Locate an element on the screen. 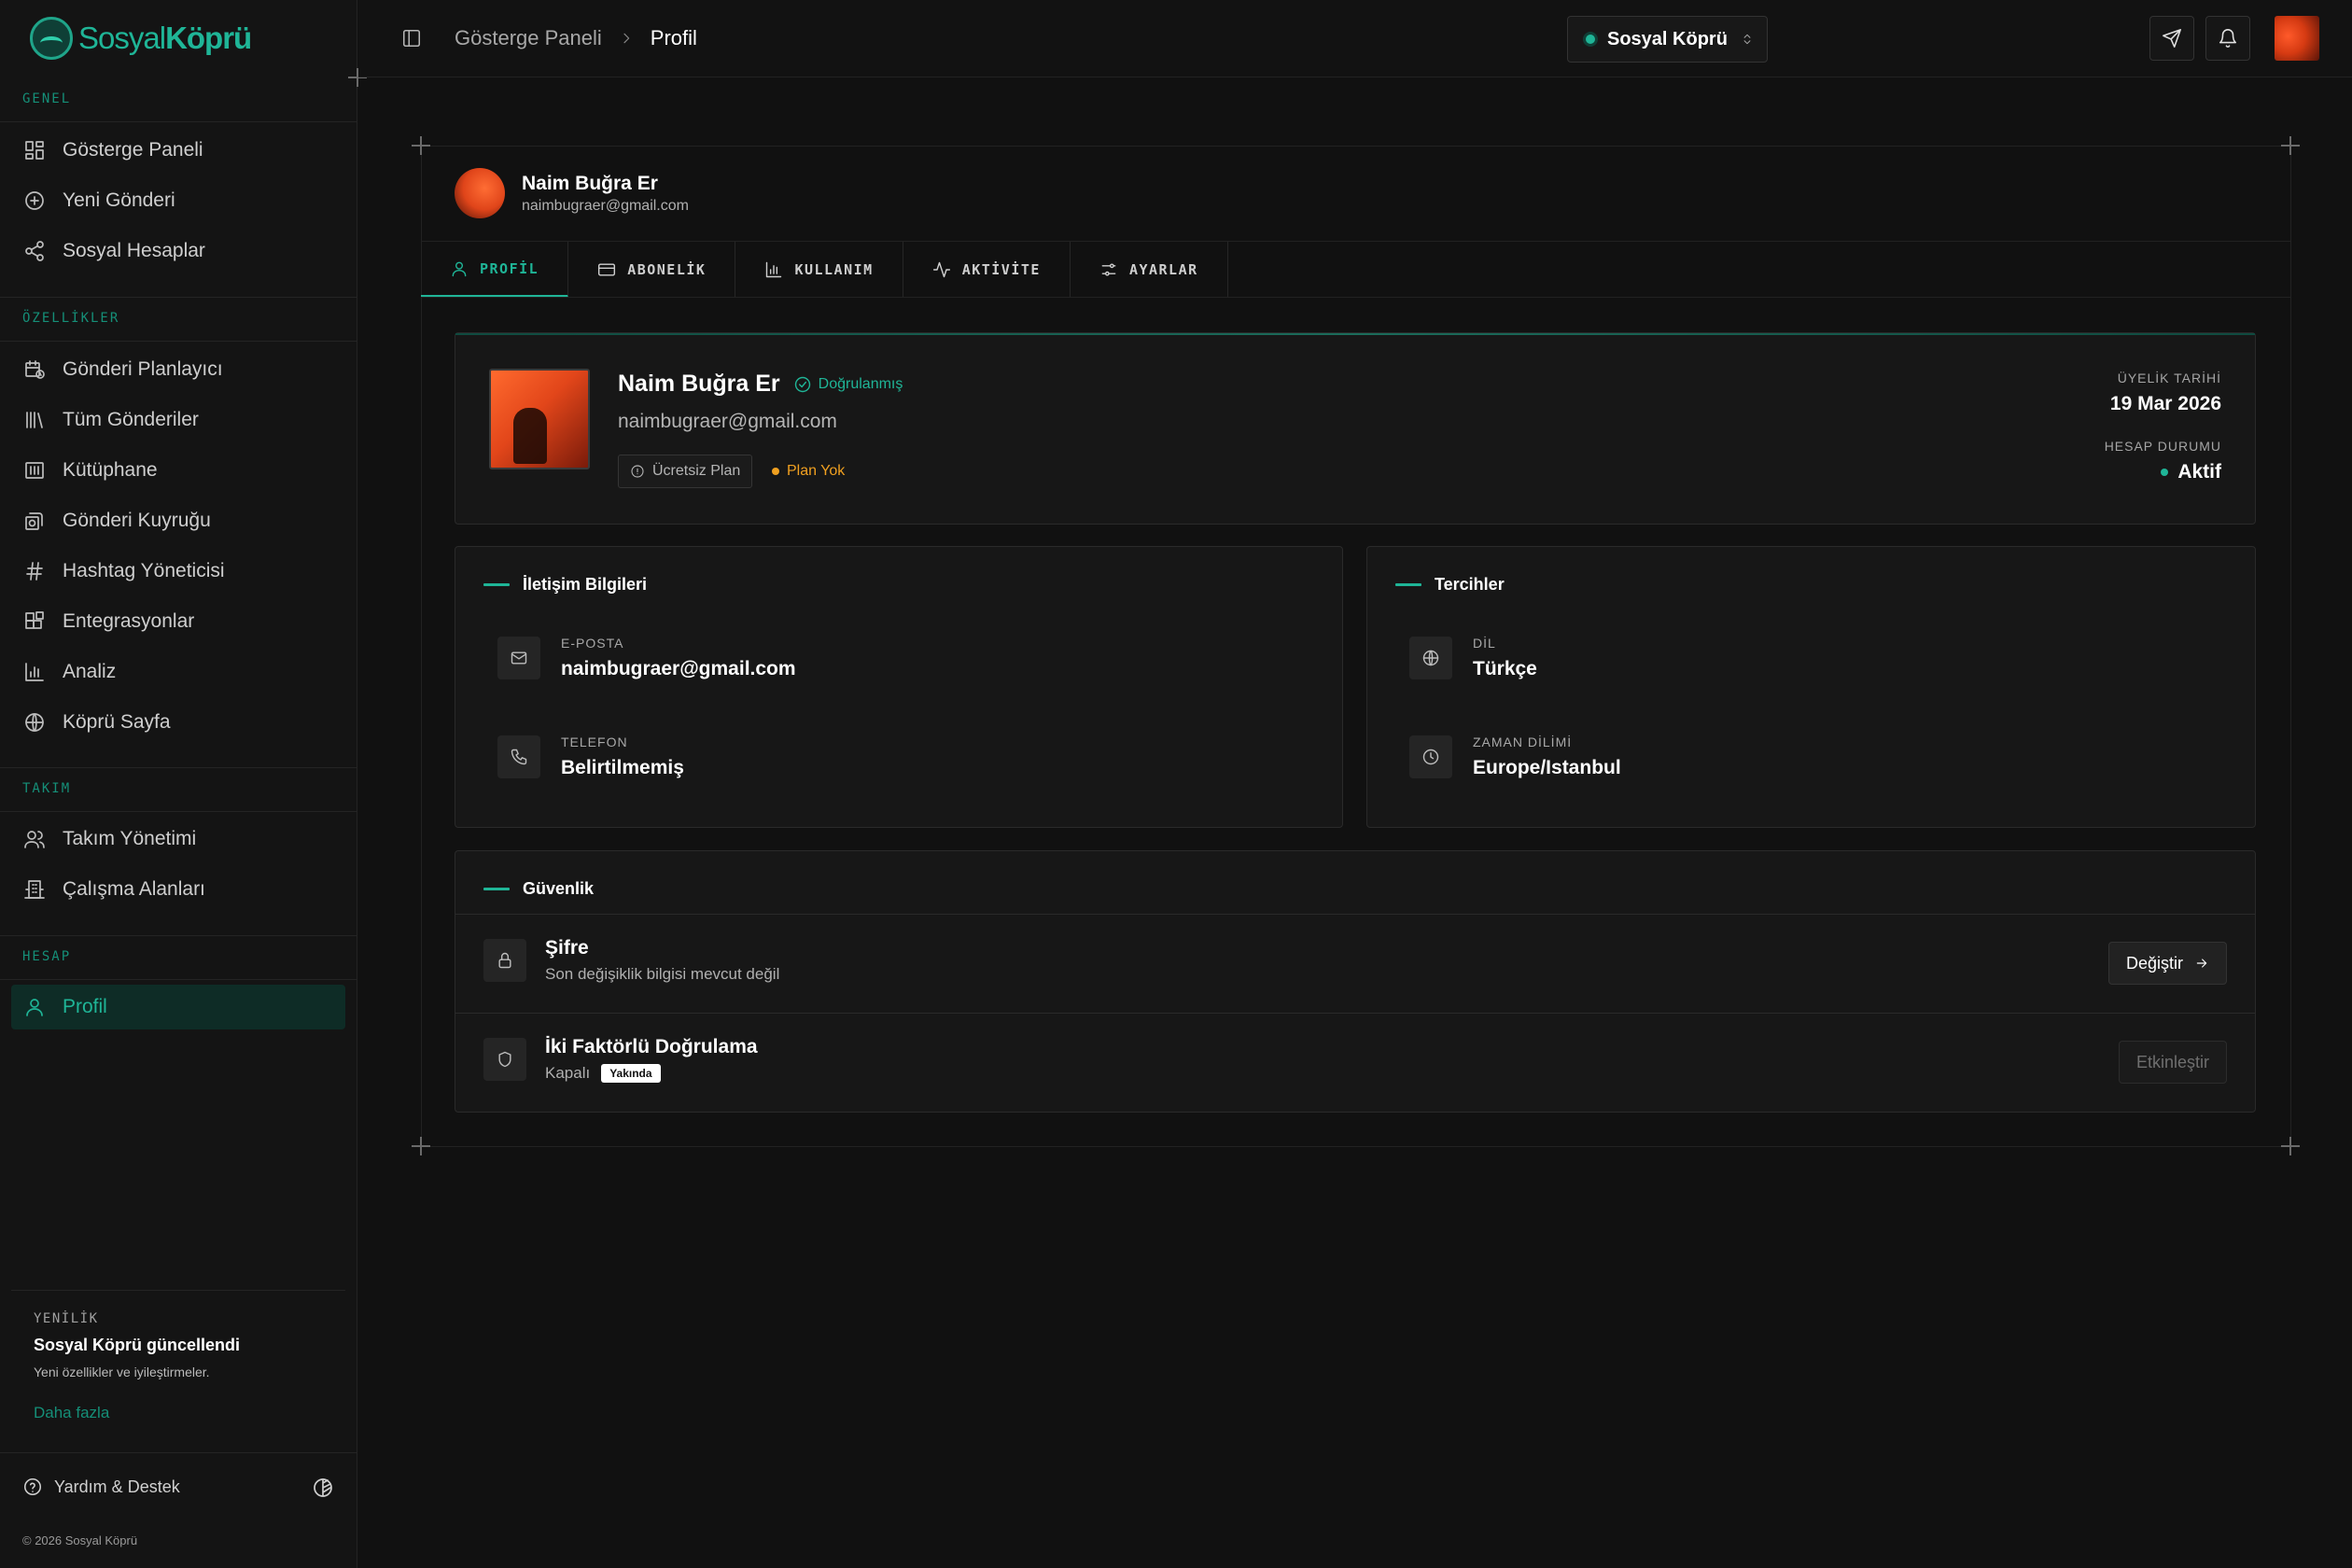 The width and height of the screenshot is (2352, 1568). phone-icon is located at coordinates (519, 757).